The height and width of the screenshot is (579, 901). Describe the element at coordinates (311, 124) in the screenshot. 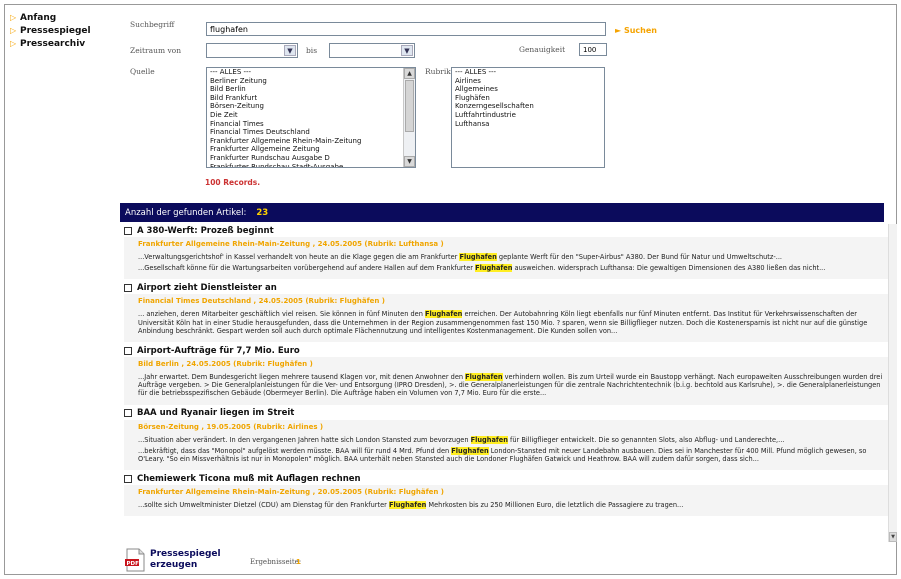

I see `source-option: Financial Times` at that location.